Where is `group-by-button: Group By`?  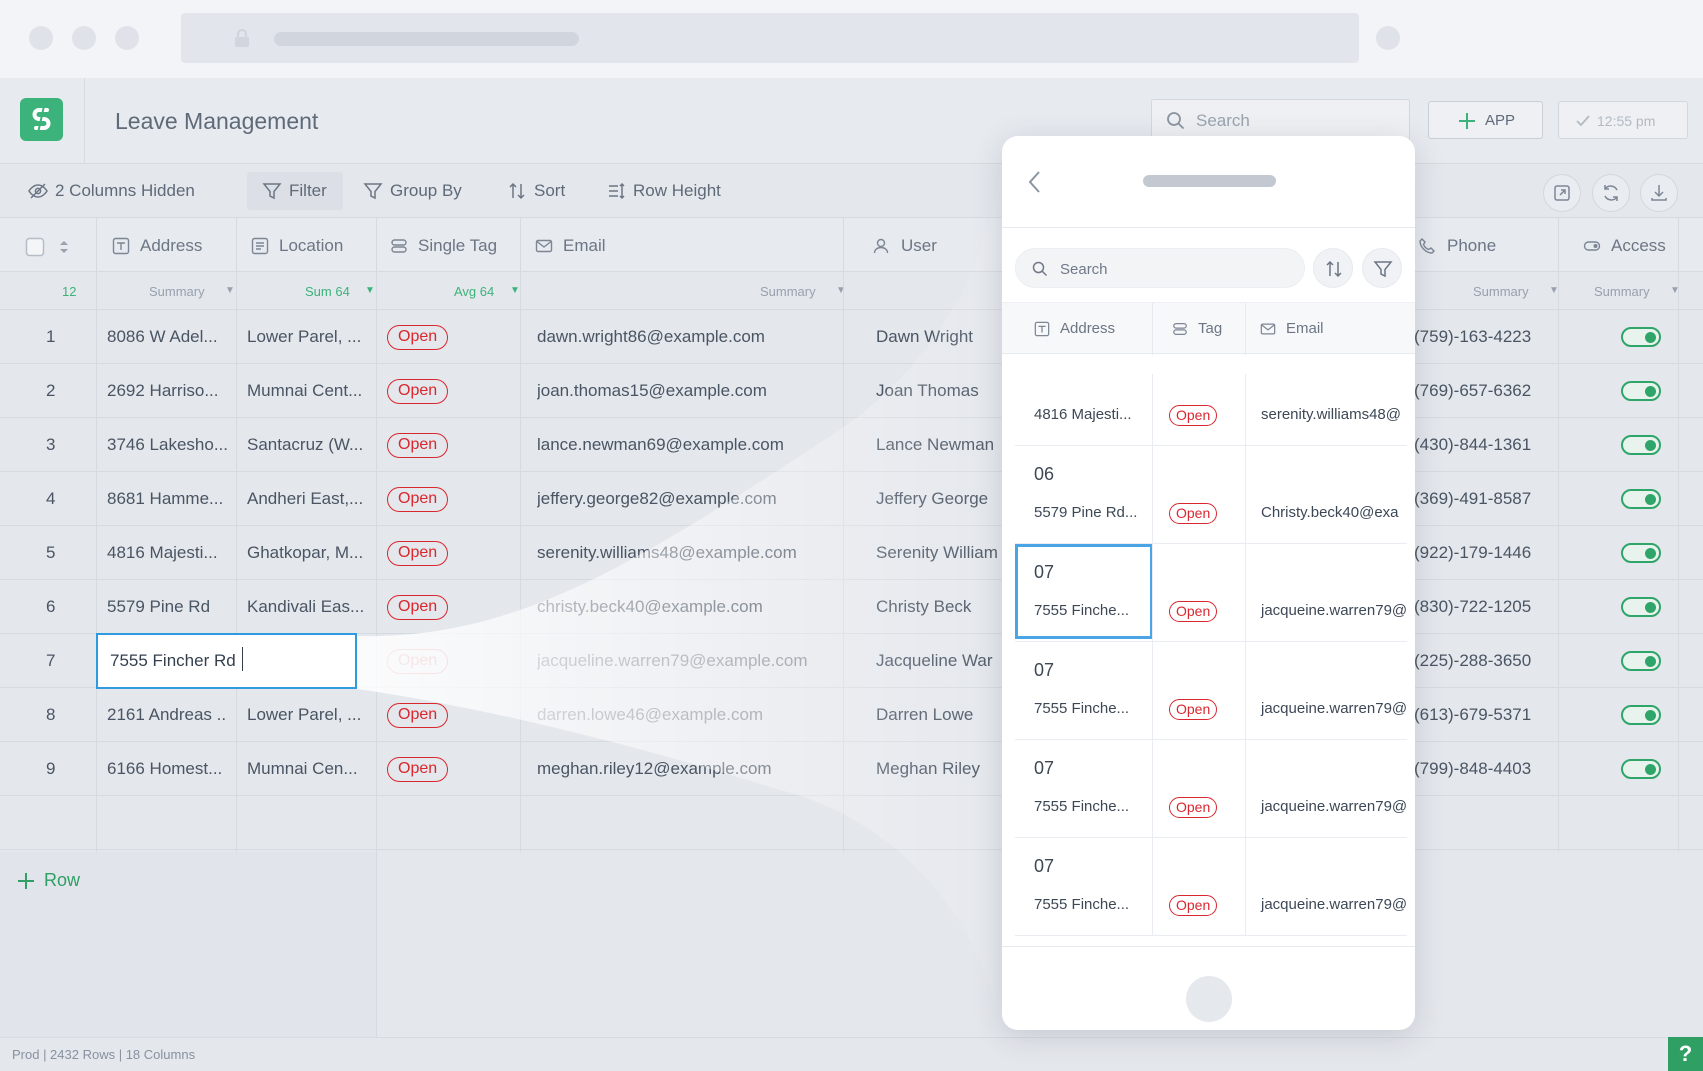
group-by-button: Group By is located at coordinates (418, 191).